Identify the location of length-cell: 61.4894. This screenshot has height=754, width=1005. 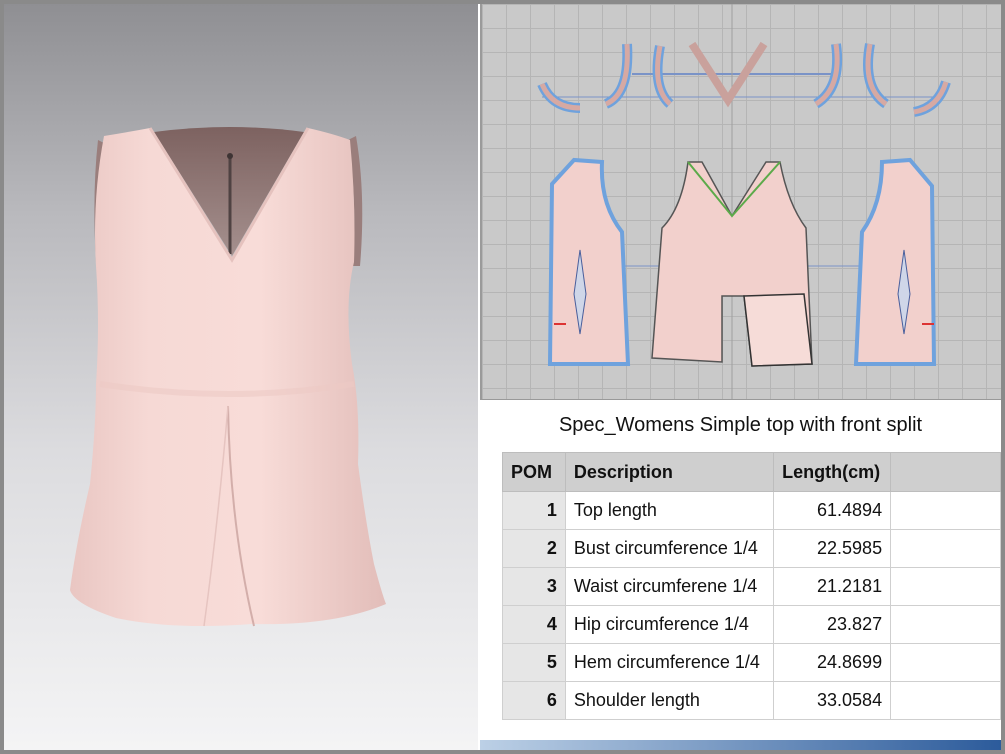
(832, 510).